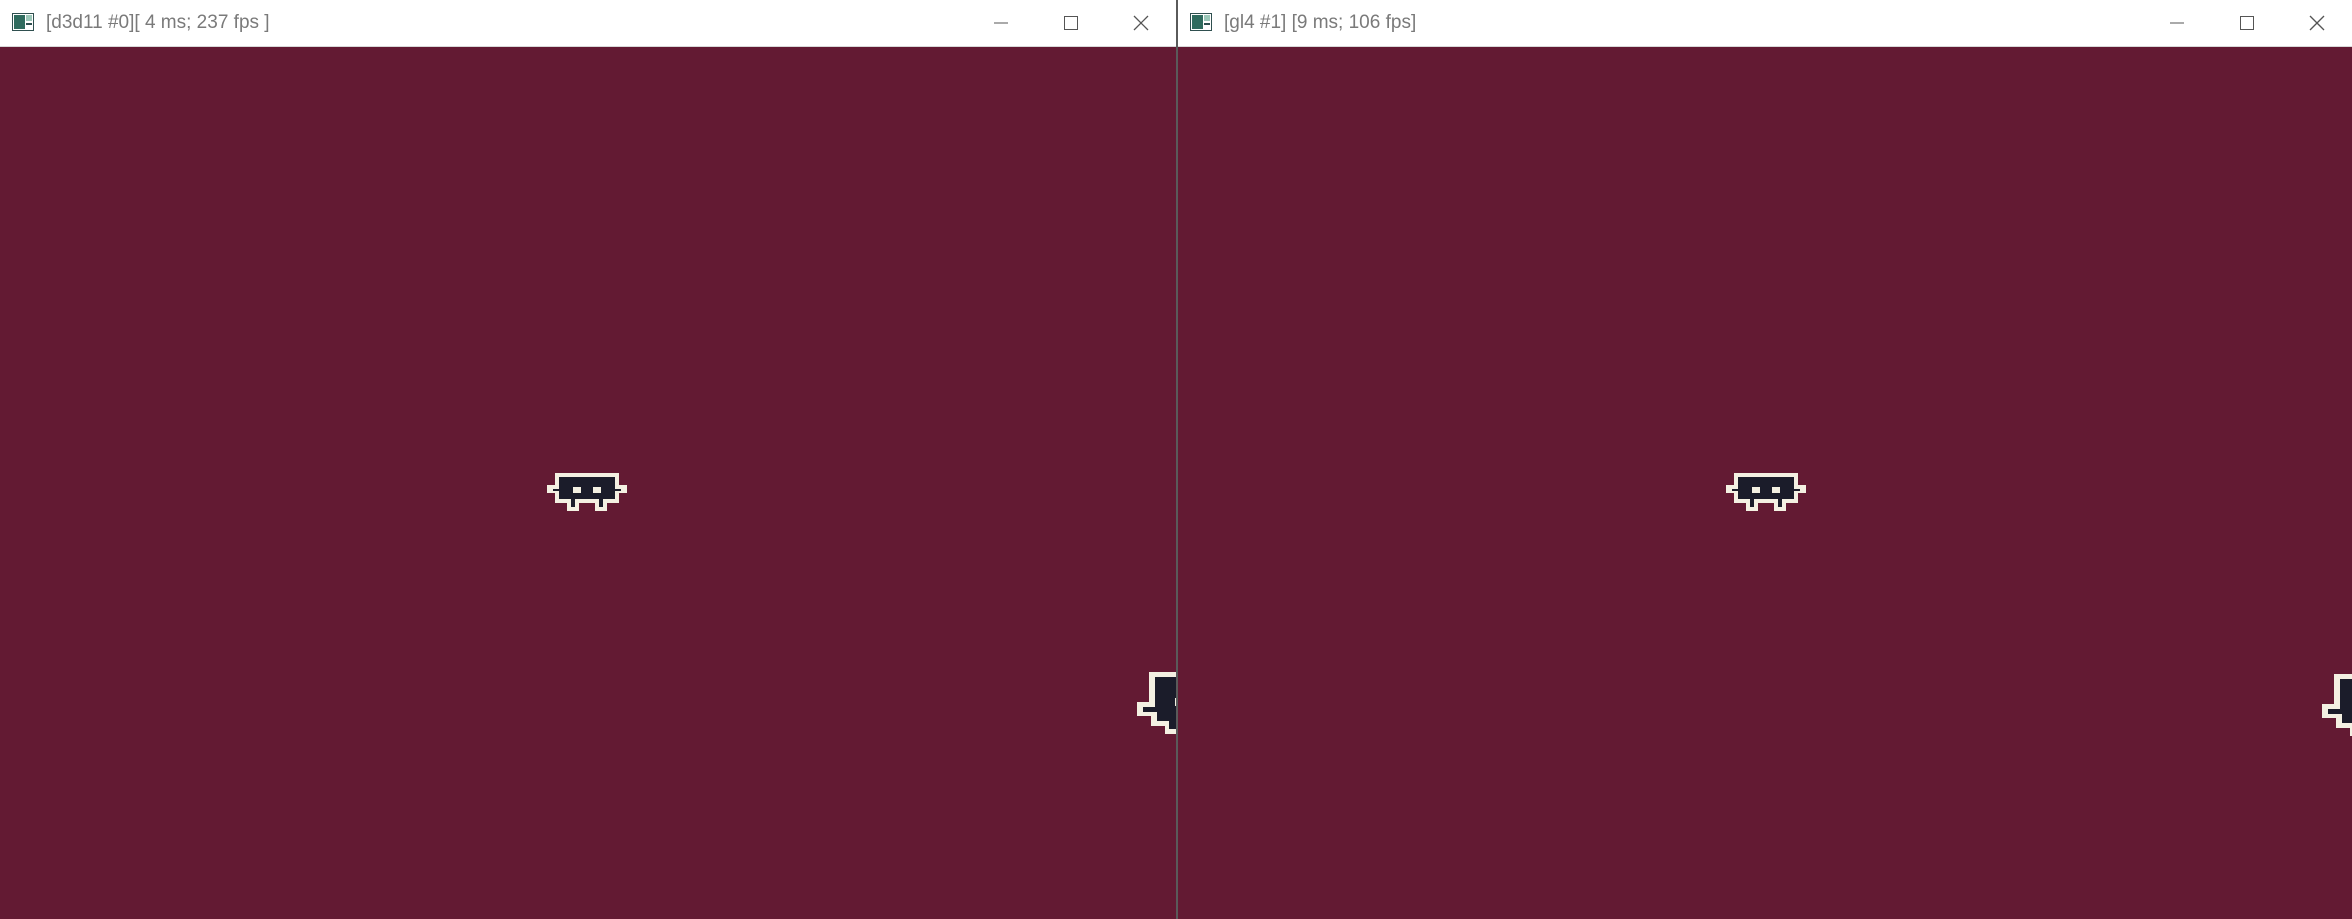 The width and height of the screenshot is (2352, 919). Describe the element at coordinates (588, 23) in the screenshot. I see `title-bar: [d3d11 #0][ 4 ms; 237 fps ]` at that location.